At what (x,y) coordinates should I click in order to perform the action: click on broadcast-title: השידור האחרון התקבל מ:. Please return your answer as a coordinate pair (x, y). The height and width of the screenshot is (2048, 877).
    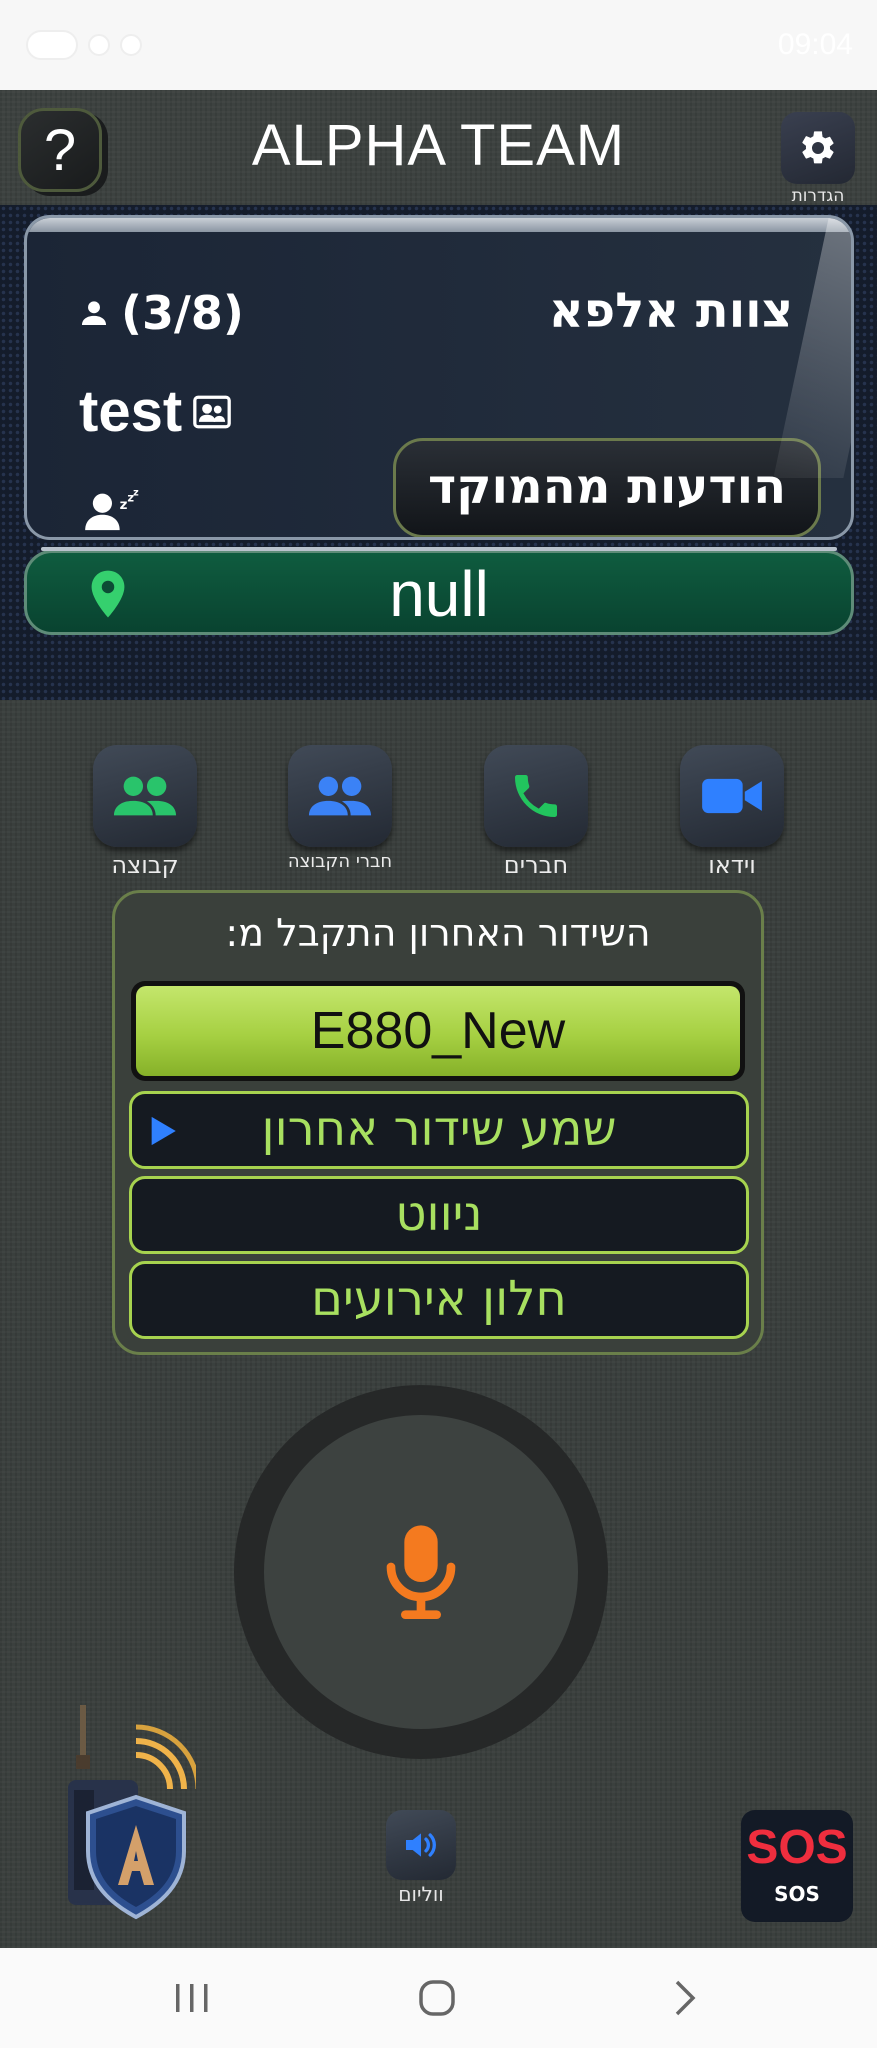
    Looking at the image, I should click on (438, 933).